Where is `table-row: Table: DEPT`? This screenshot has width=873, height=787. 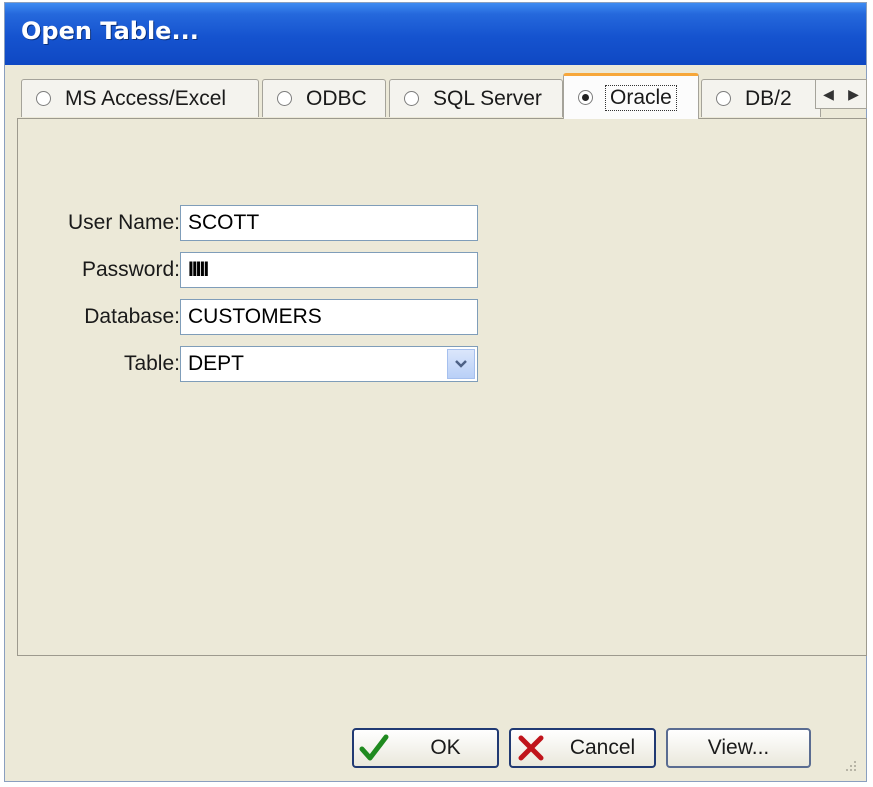 table-row: Table: DEPT is located at coordinates (258, 365).